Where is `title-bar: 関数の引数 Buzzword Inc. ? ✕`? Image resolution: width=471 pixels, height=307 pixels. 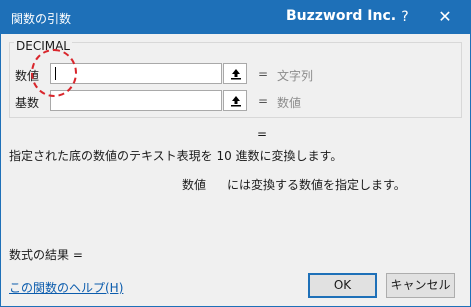 title-bar: 関数の引数 Buzzword Inc. ? ✕ is located at coordinates (235, 17).